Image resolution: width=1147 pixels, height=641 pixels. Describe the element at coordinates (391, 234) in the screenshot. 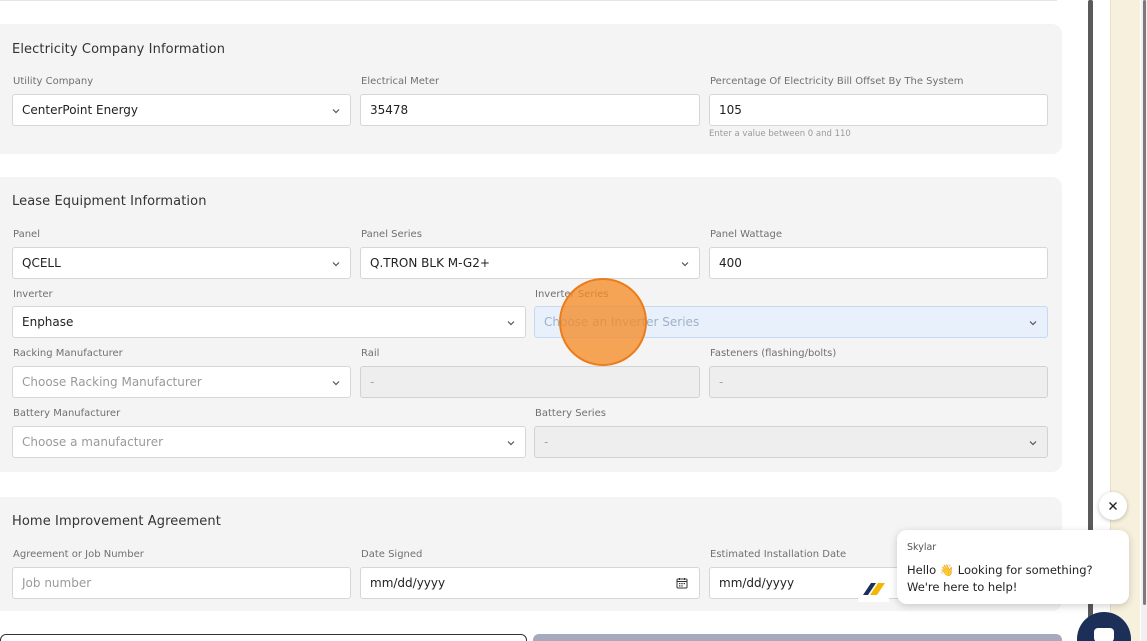

I see `panel-series-label: Panel Series` at that location.